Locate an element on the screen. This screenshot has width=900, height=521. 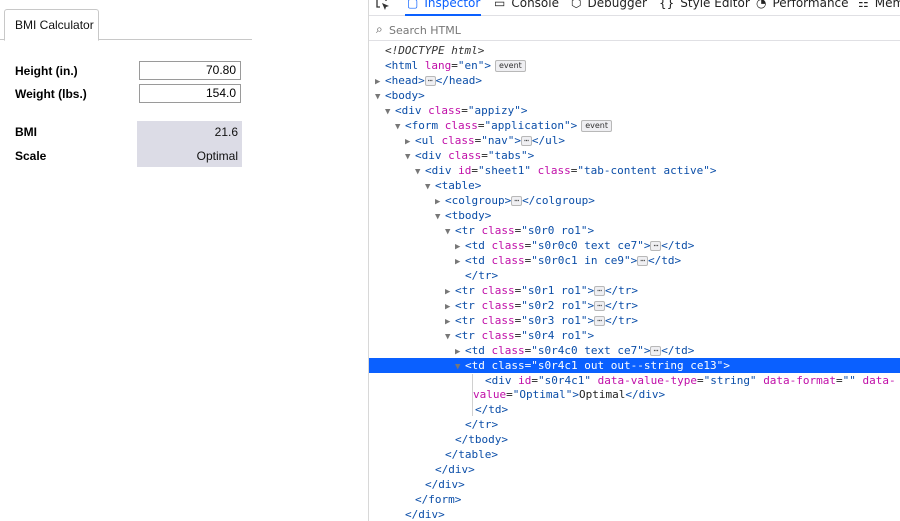
markup-node-row: </form> is located at coordinates (634, 499).